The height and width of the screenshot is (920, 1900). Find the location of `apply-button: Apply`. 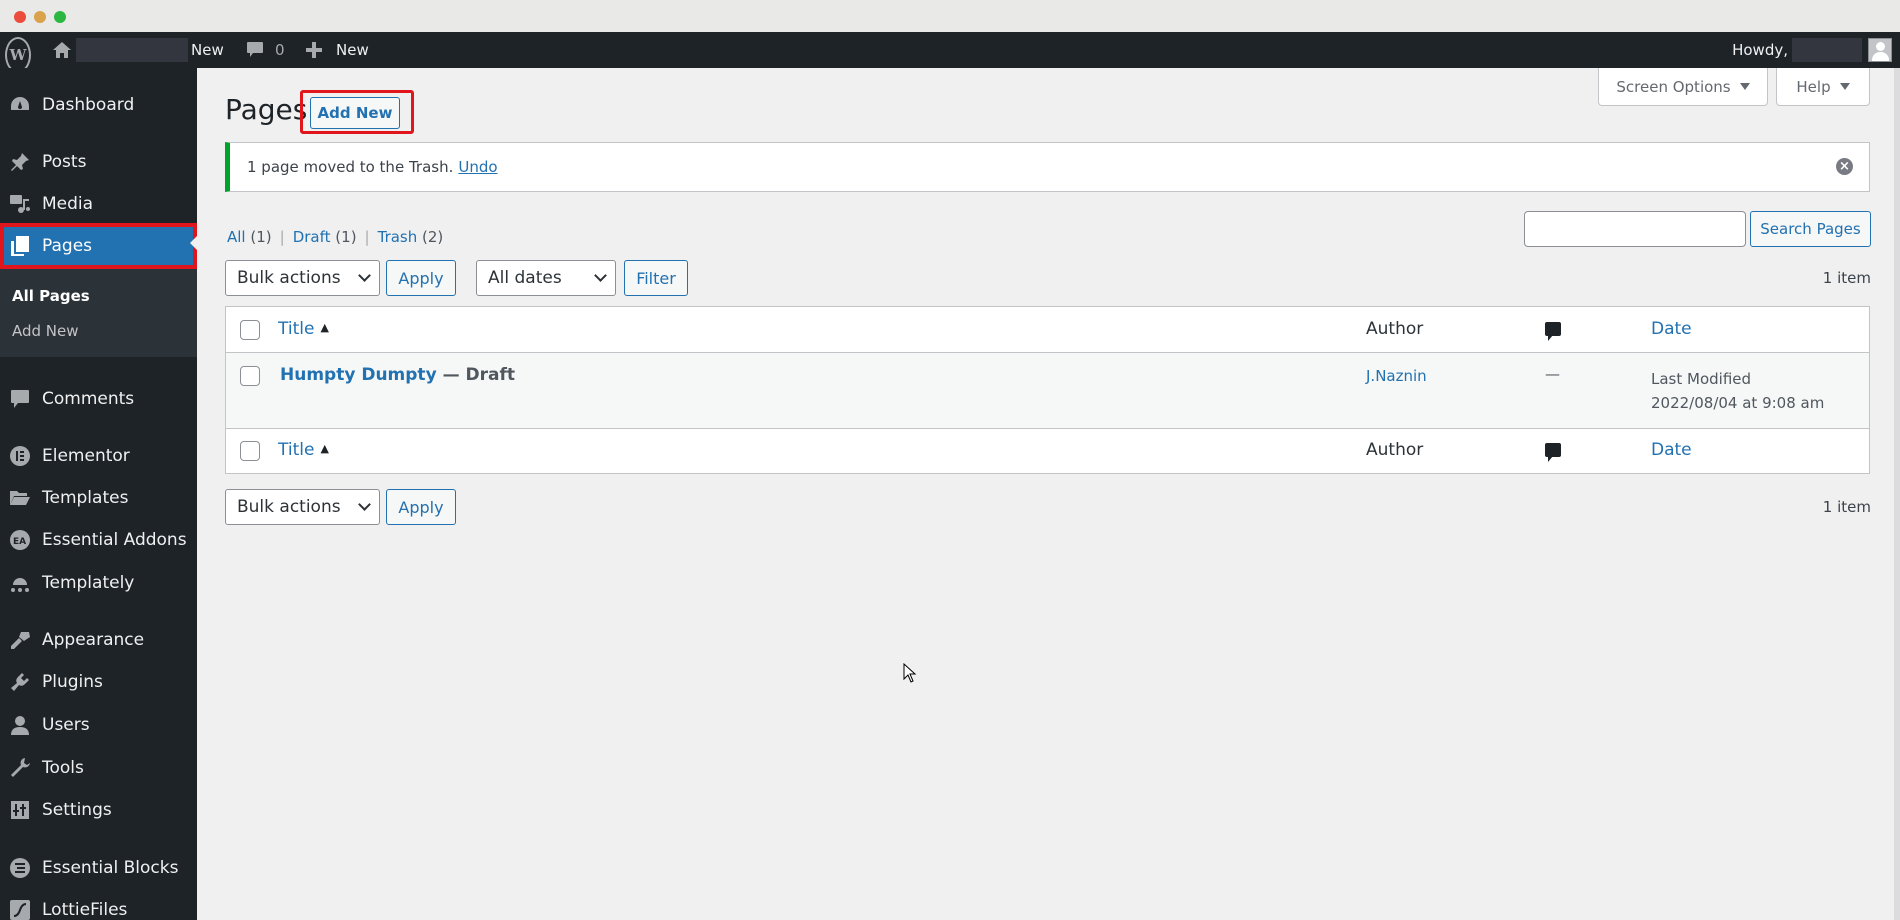

apply-button: Apply is located at coordinates (421, 278).